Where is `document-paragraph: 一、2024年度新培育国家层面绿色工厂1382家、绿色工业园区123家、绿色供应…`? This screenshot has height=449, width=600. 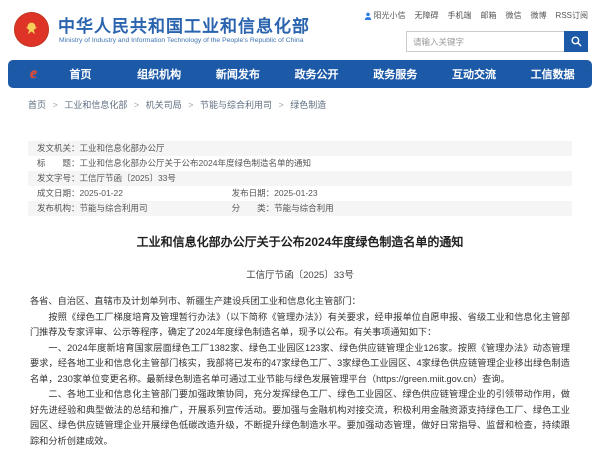 document-paragraph: 一、2024年度新培育国家层面绿色工厂1382家、绿色工业园区123家、绿色供应… is located at coordinates (300, 363).